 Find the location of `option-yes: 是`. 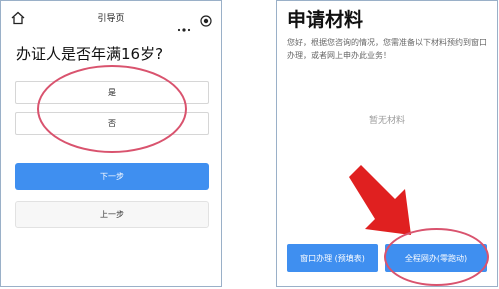

option-yes: 是 is located at coordinates (112, 92).